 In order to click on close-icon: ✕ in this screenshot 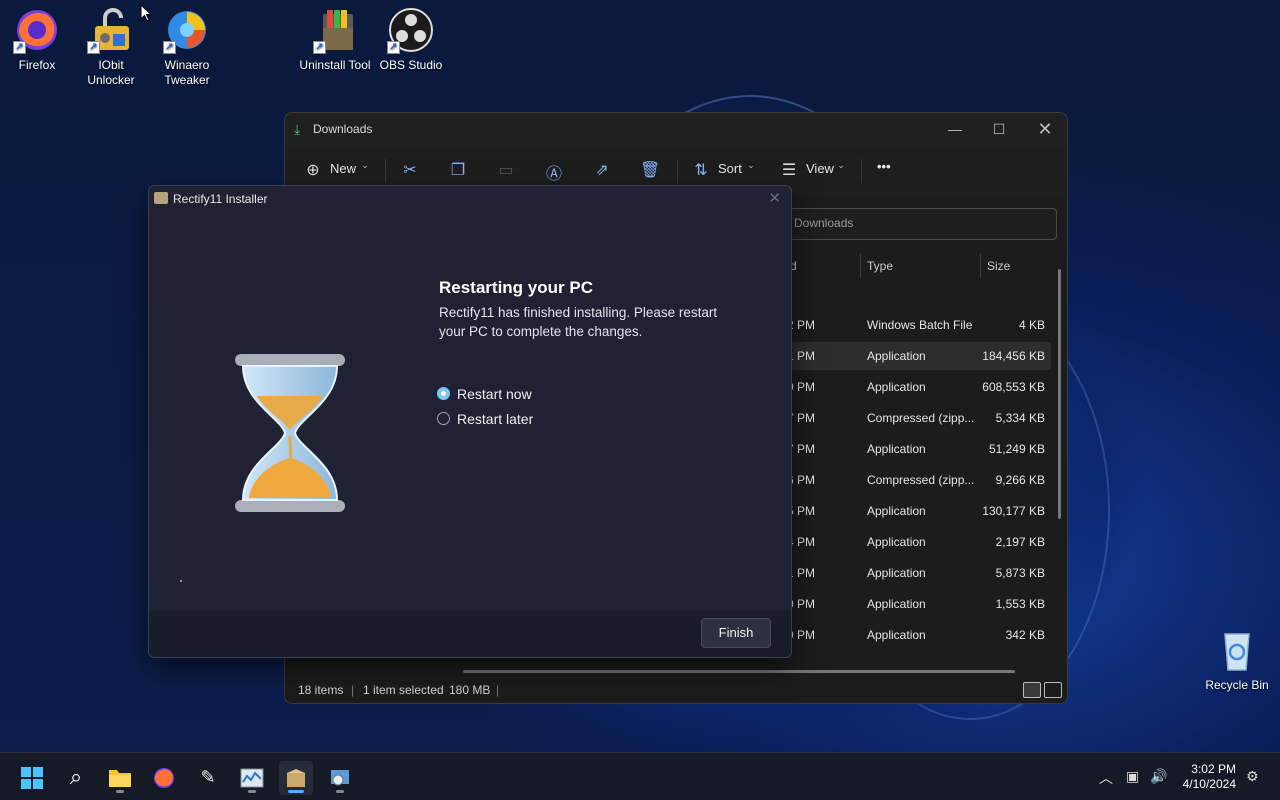, I will do `click(774, 198)`.